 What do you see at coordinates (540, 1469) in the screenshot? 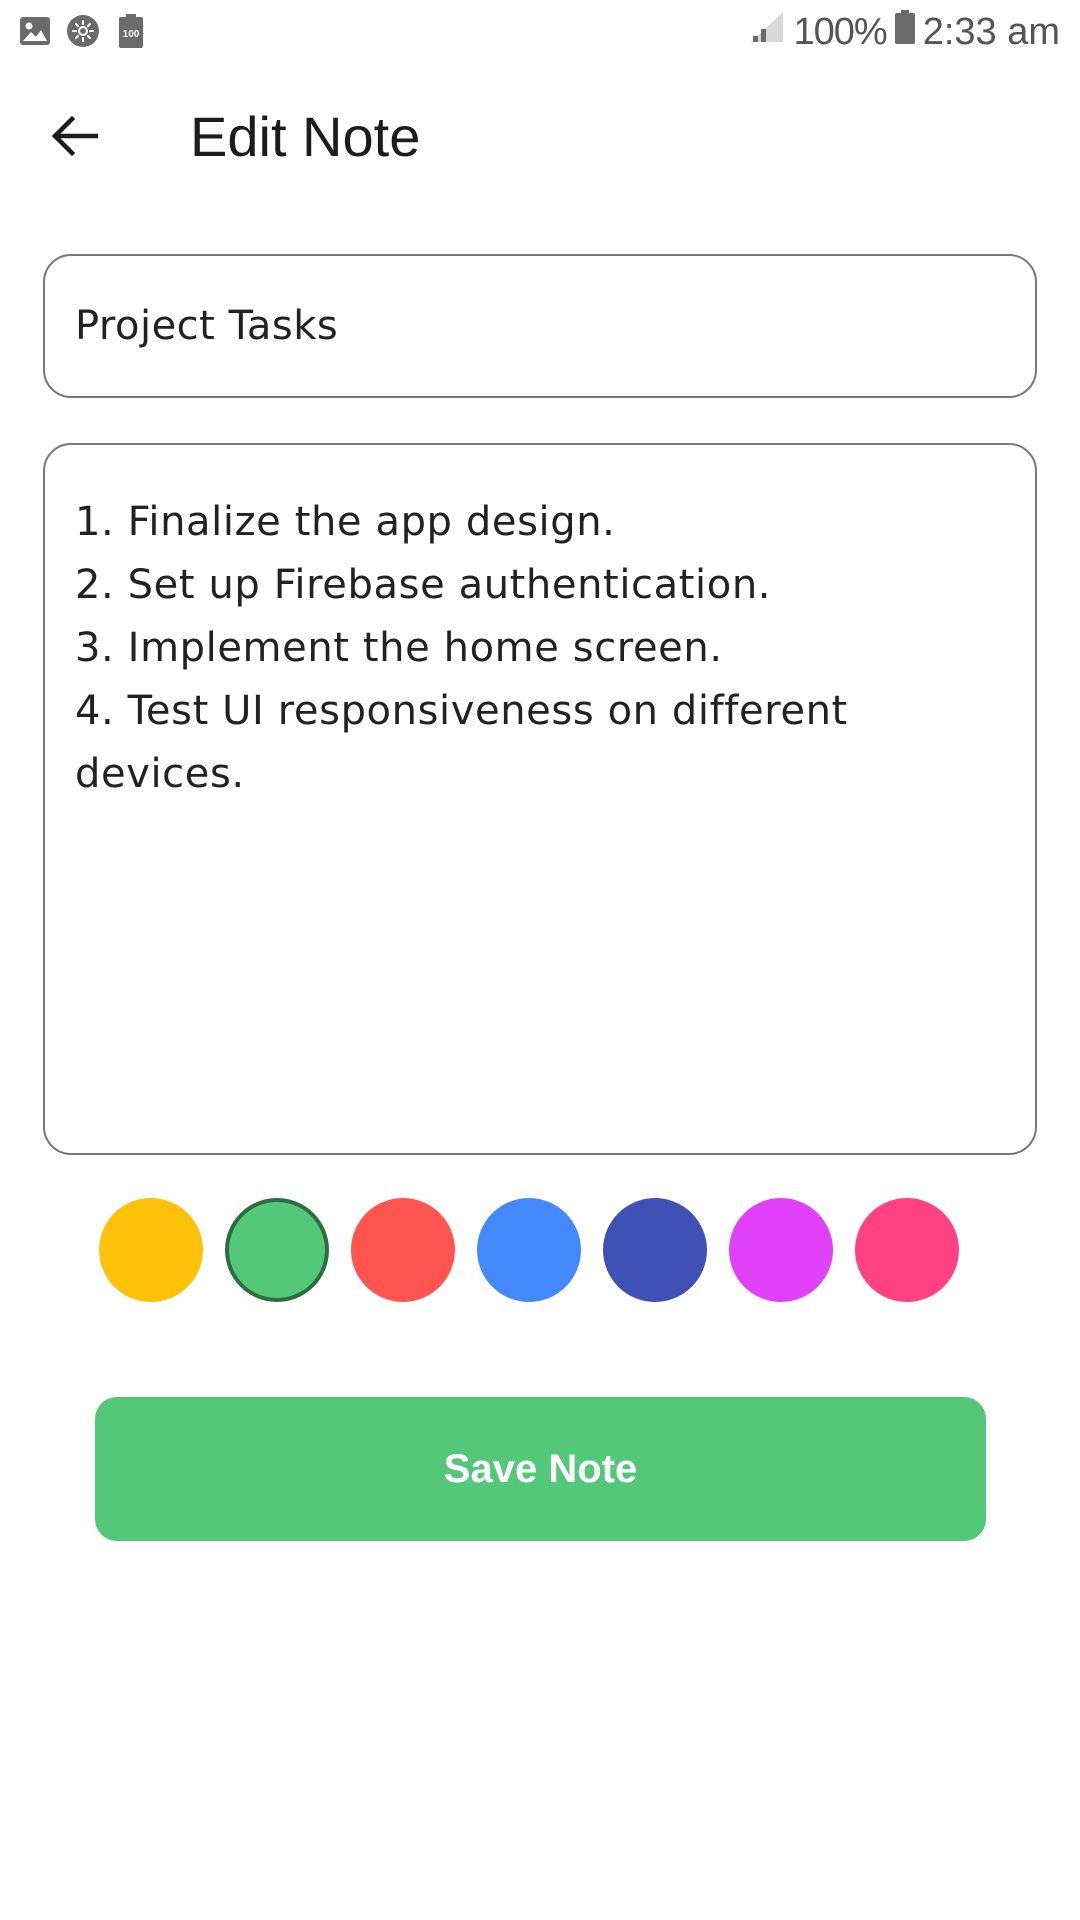
I see `save-note-button: Save Note` at bounding box center [540, 1469].